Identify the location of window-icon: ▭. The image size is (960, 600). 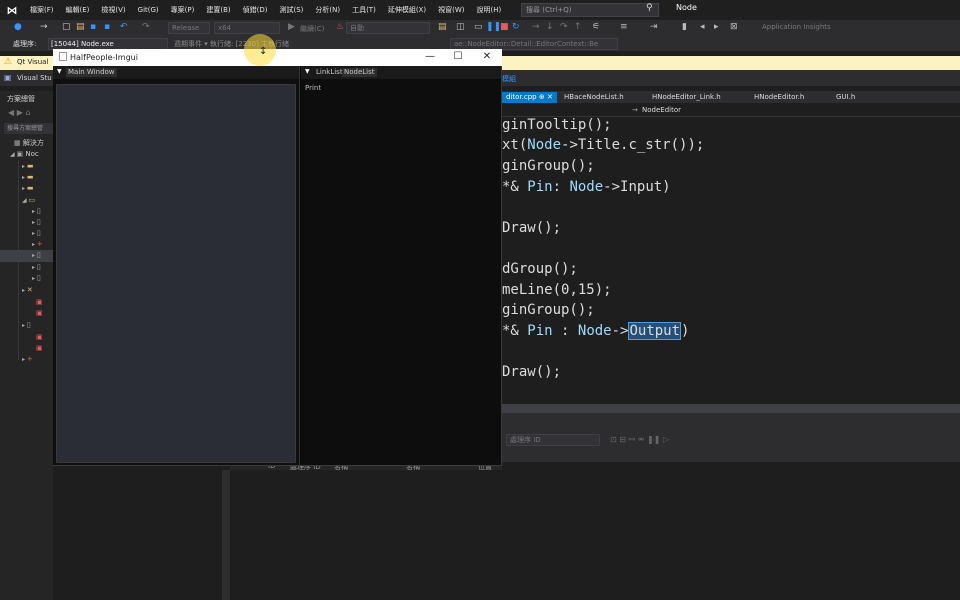
(478, 27).